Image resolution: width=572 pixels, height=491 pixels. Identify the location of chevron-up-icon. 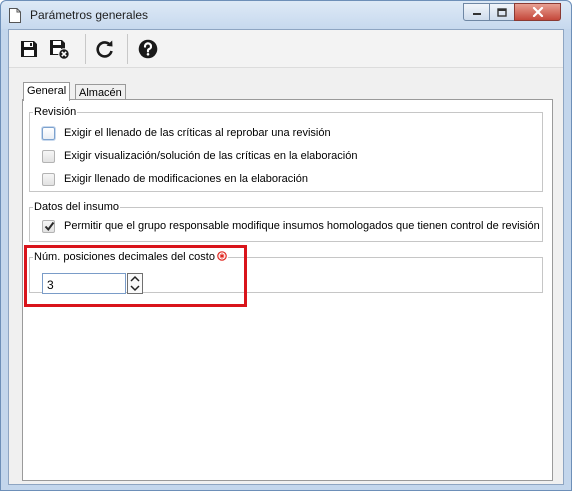
(135, 278).